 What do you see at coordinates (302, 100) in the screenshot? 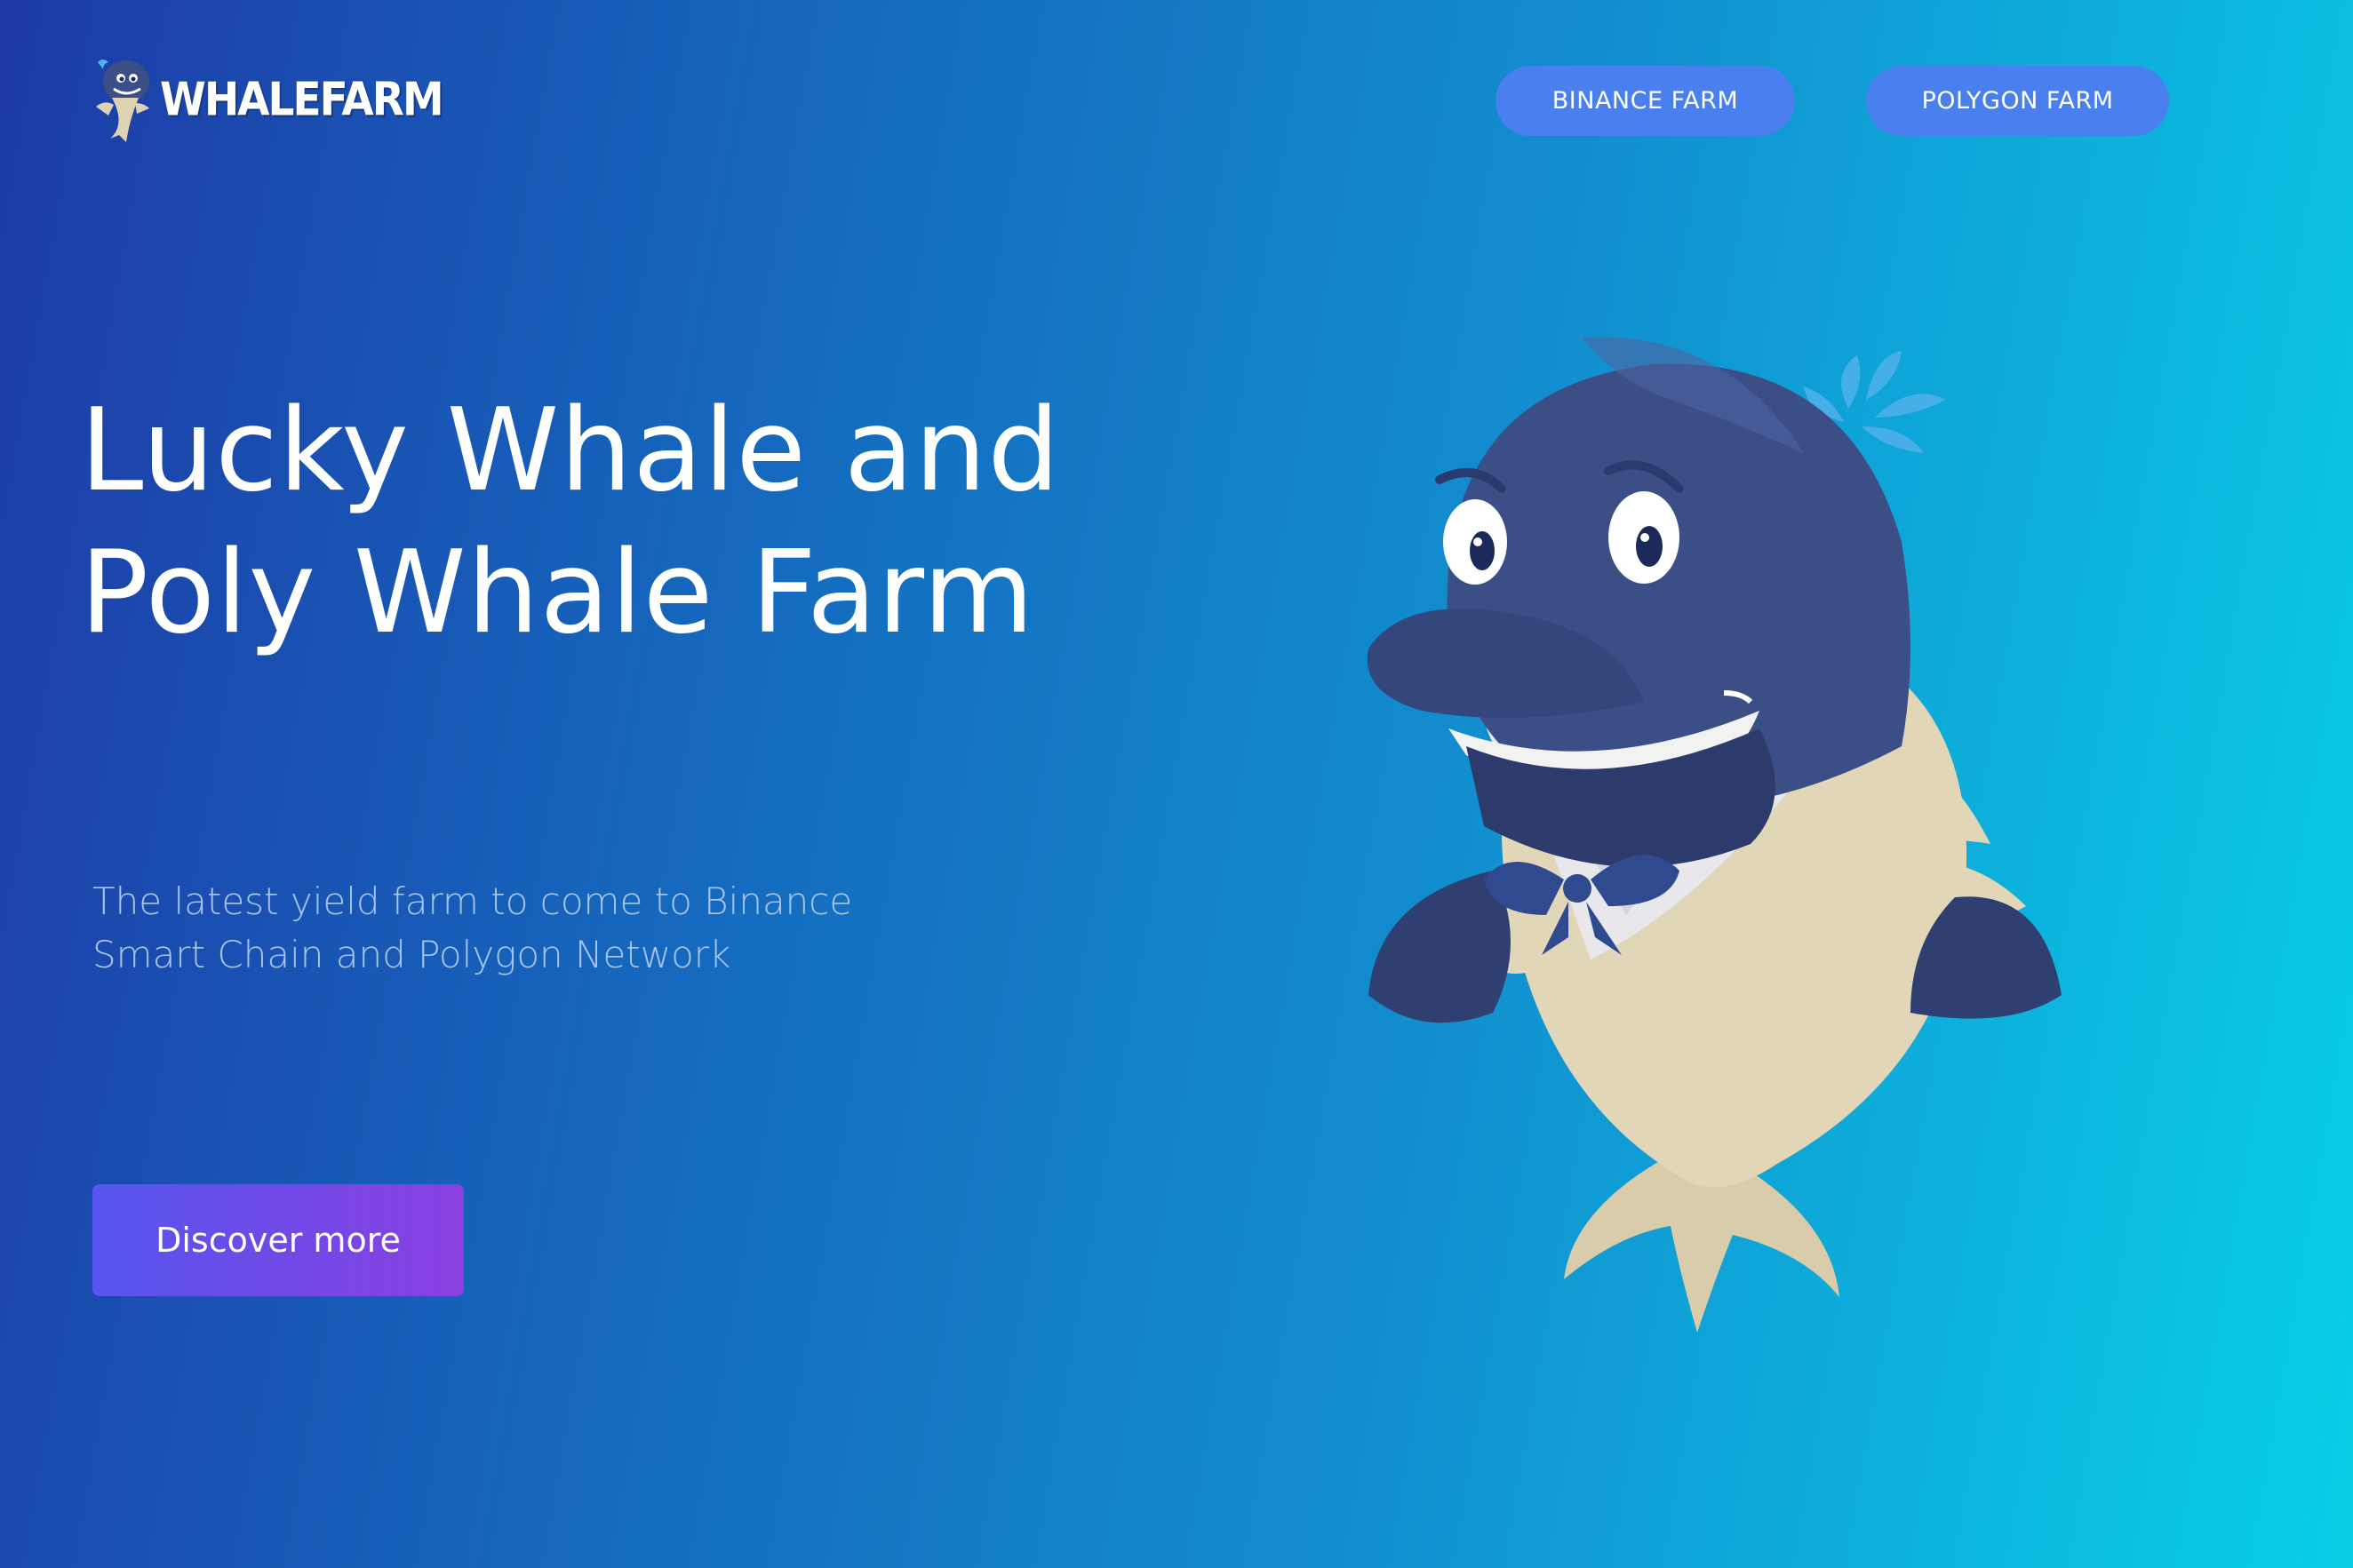
I see `brand-name: WHALEFARM` at bounding box center [302, 100].